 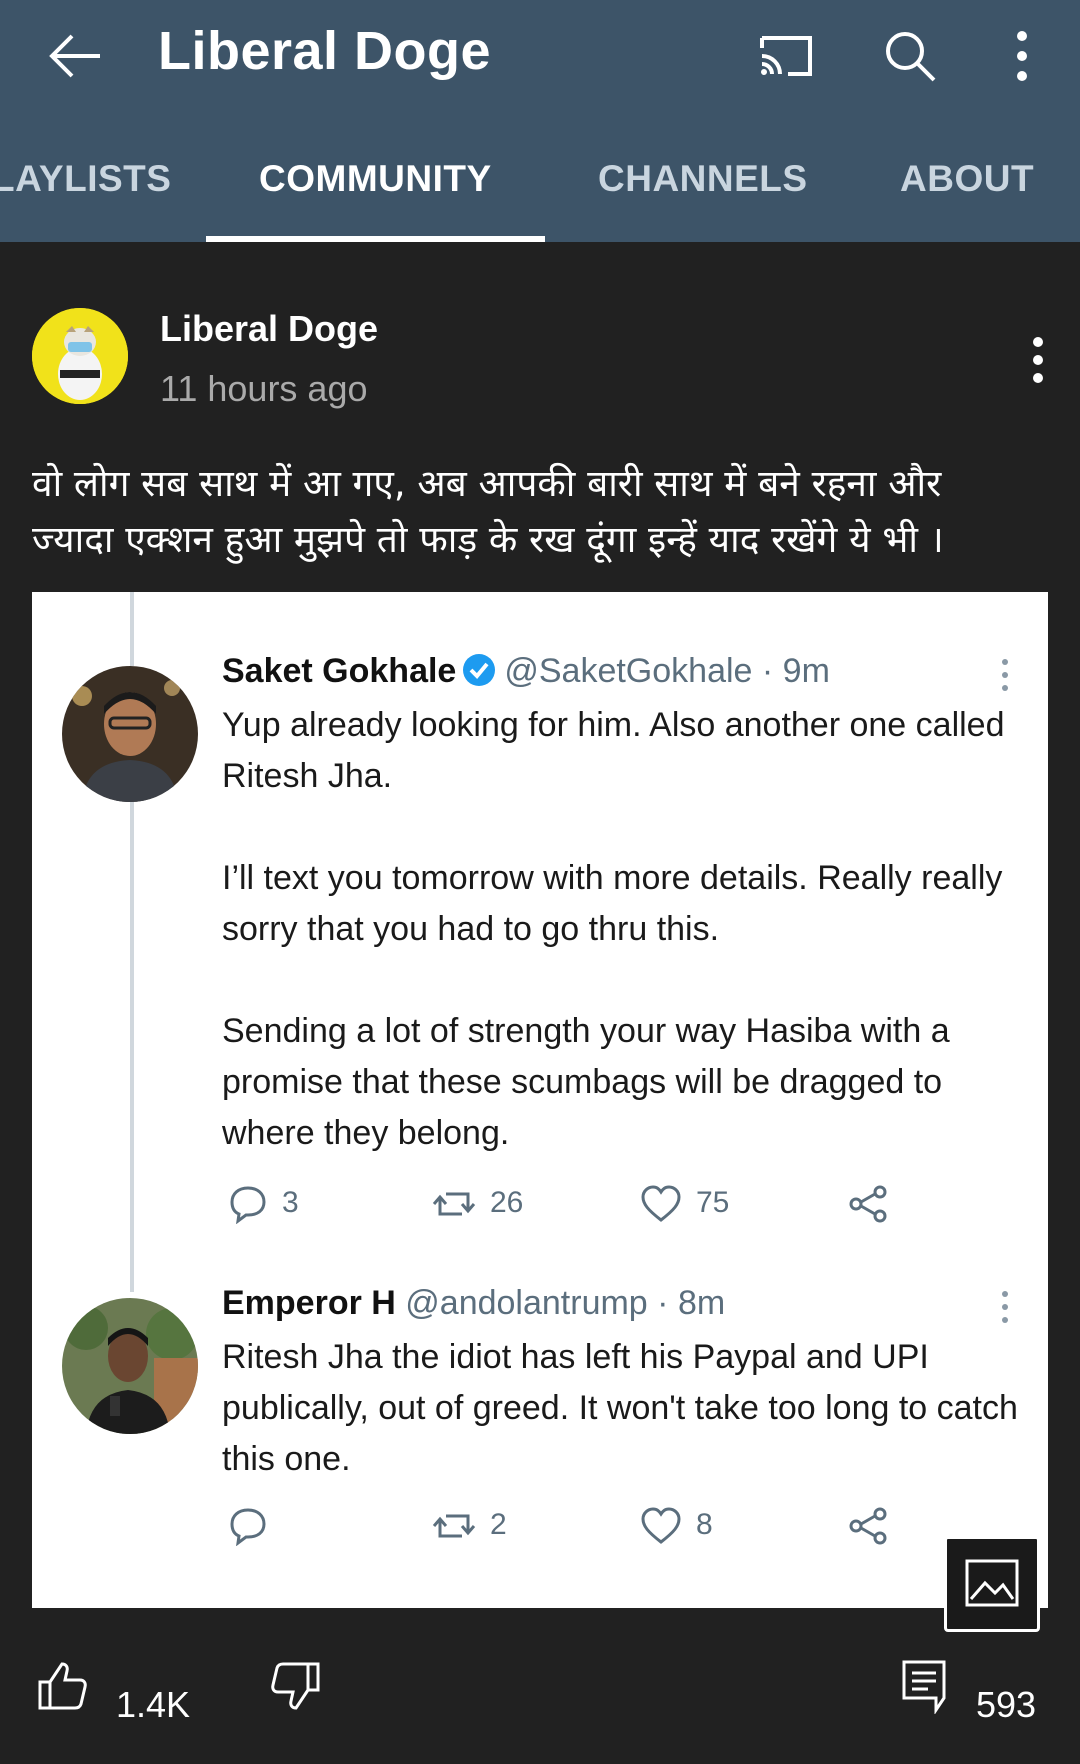 What do you see at coordinates (264, 388) in the screenshot?
I see `post-timestamp: 11 hours ago` at bounding box center [264, 388].